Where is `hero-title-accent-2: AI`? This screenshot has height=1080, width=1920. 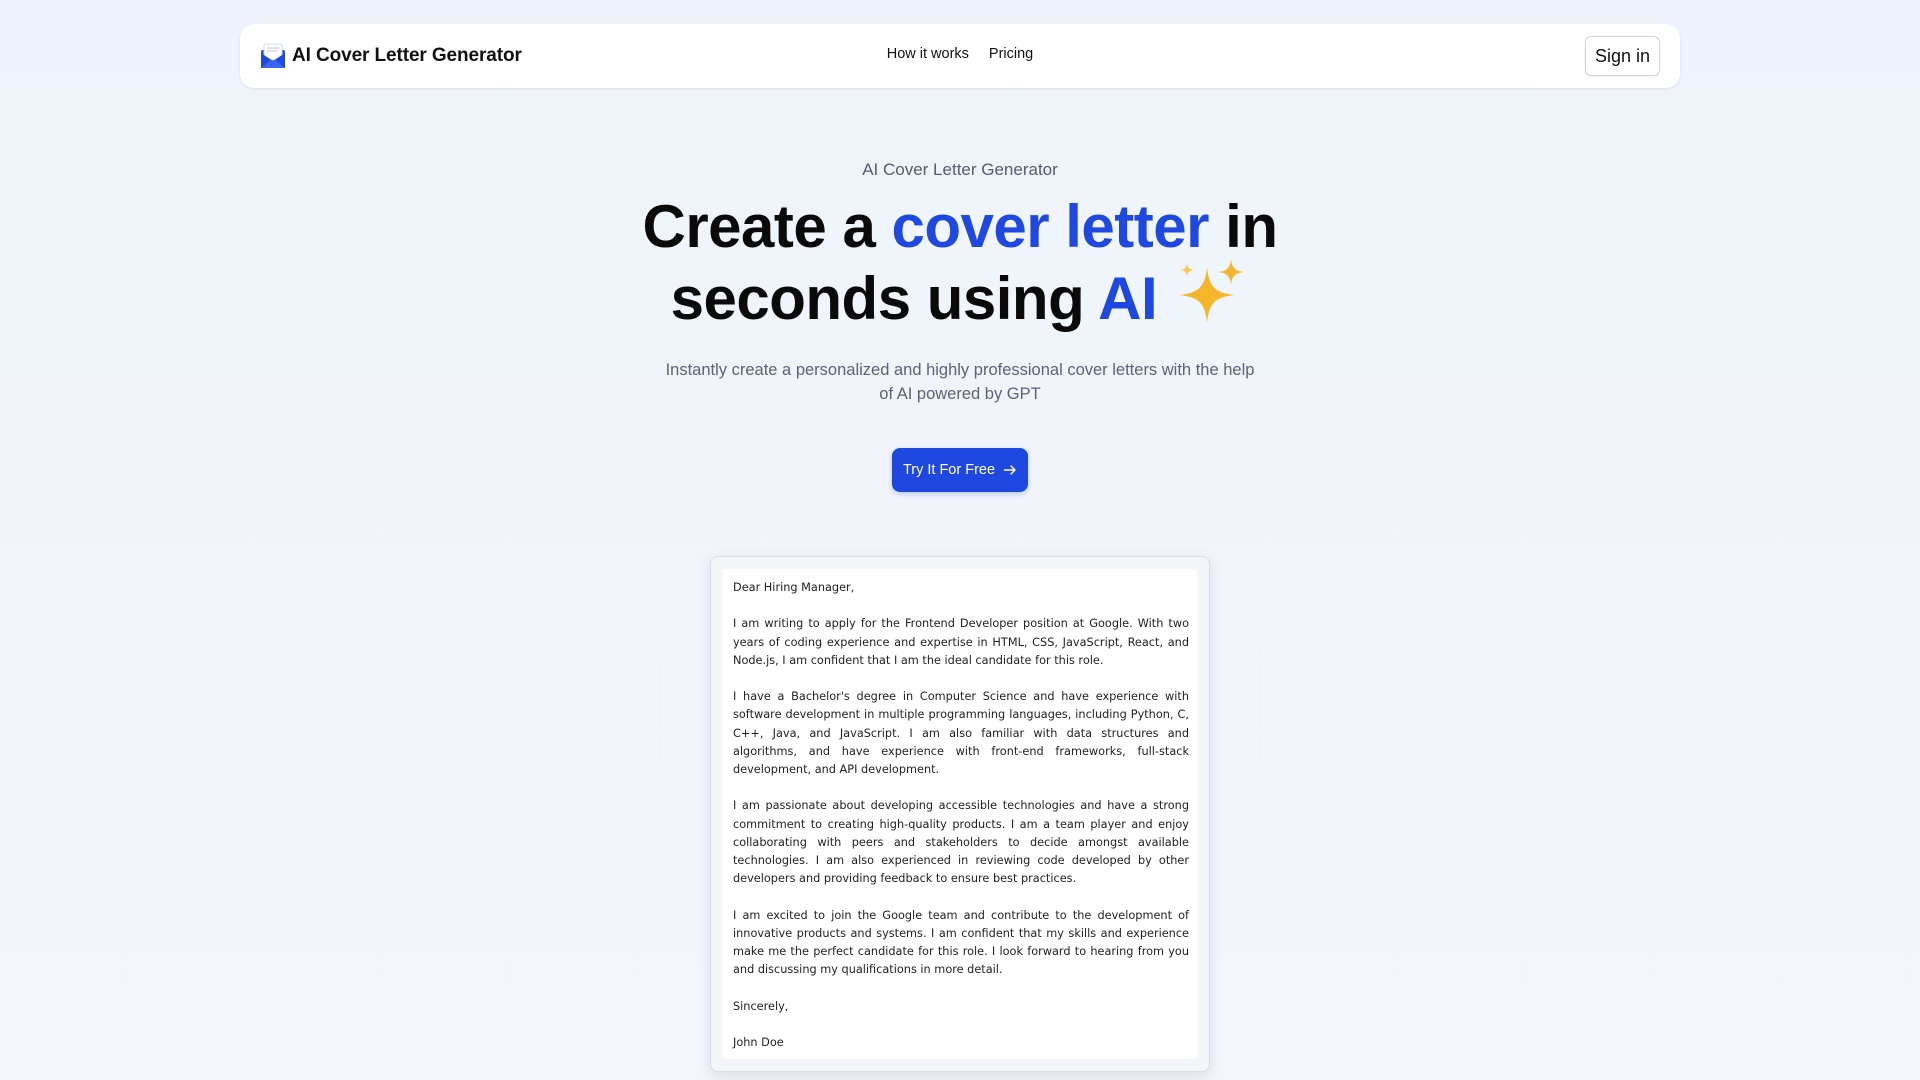
hero-title-accent-2: AI is located at coordinates (1128, 298).